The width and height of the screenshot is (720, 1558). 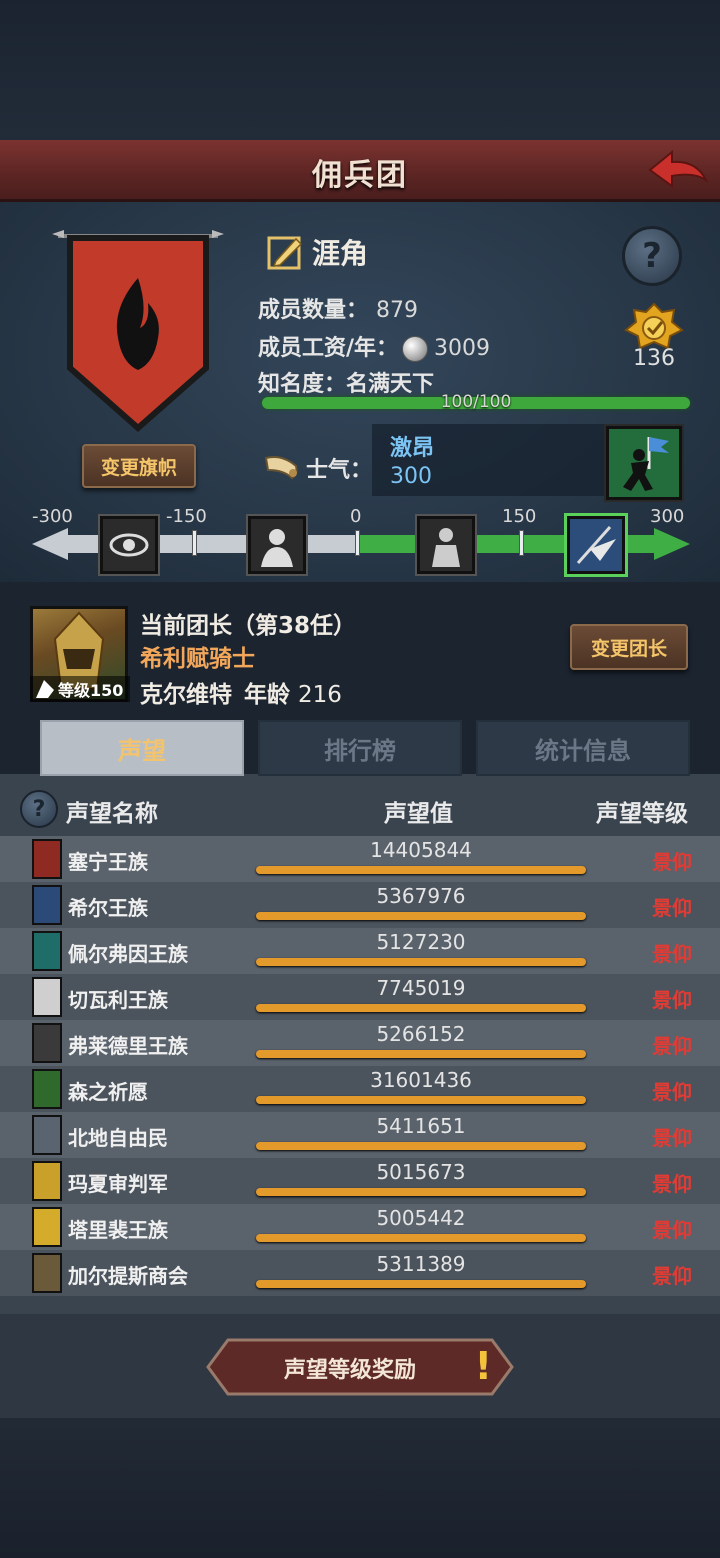 What do you see at coordinates (118, 1138) in the screenshot?
I see `faction-name: 北地自由民` at bounding box center [118, 1138].